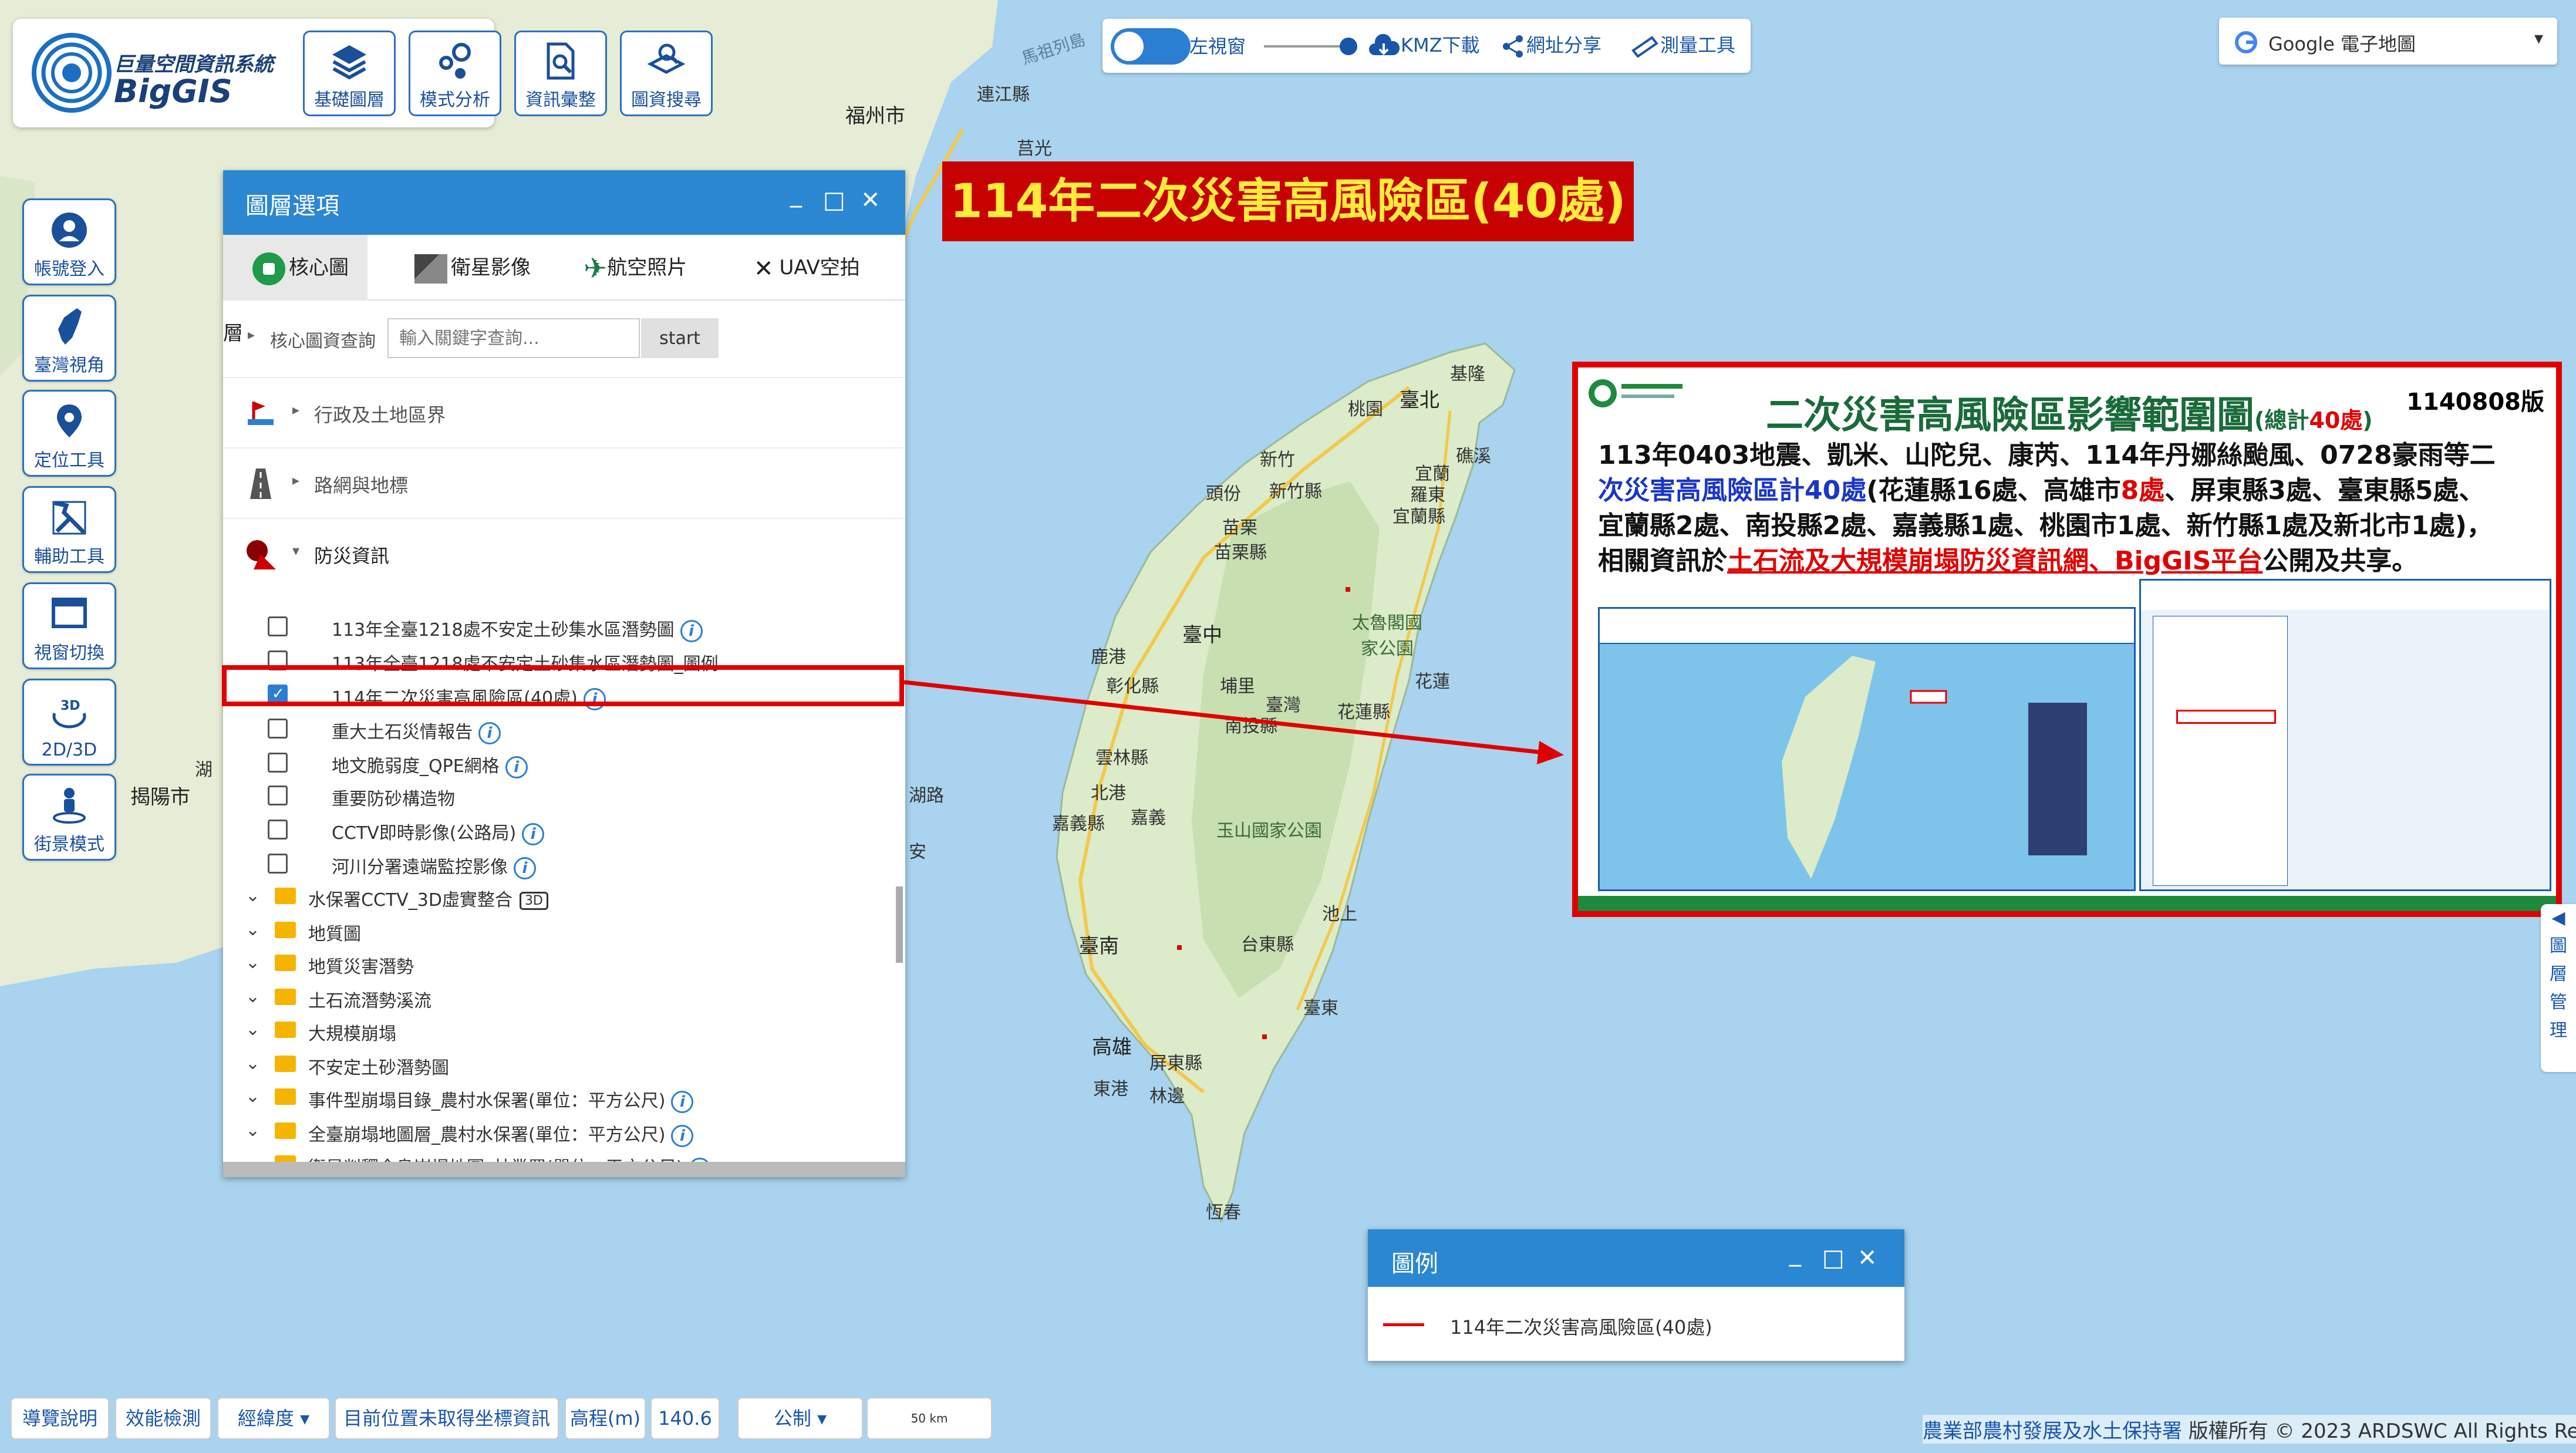 This screenshot has height=1453, width=2576. Describe the element at coordinates (1277, 460) in the screenshot. I see `map-label: 新竹` at that location.